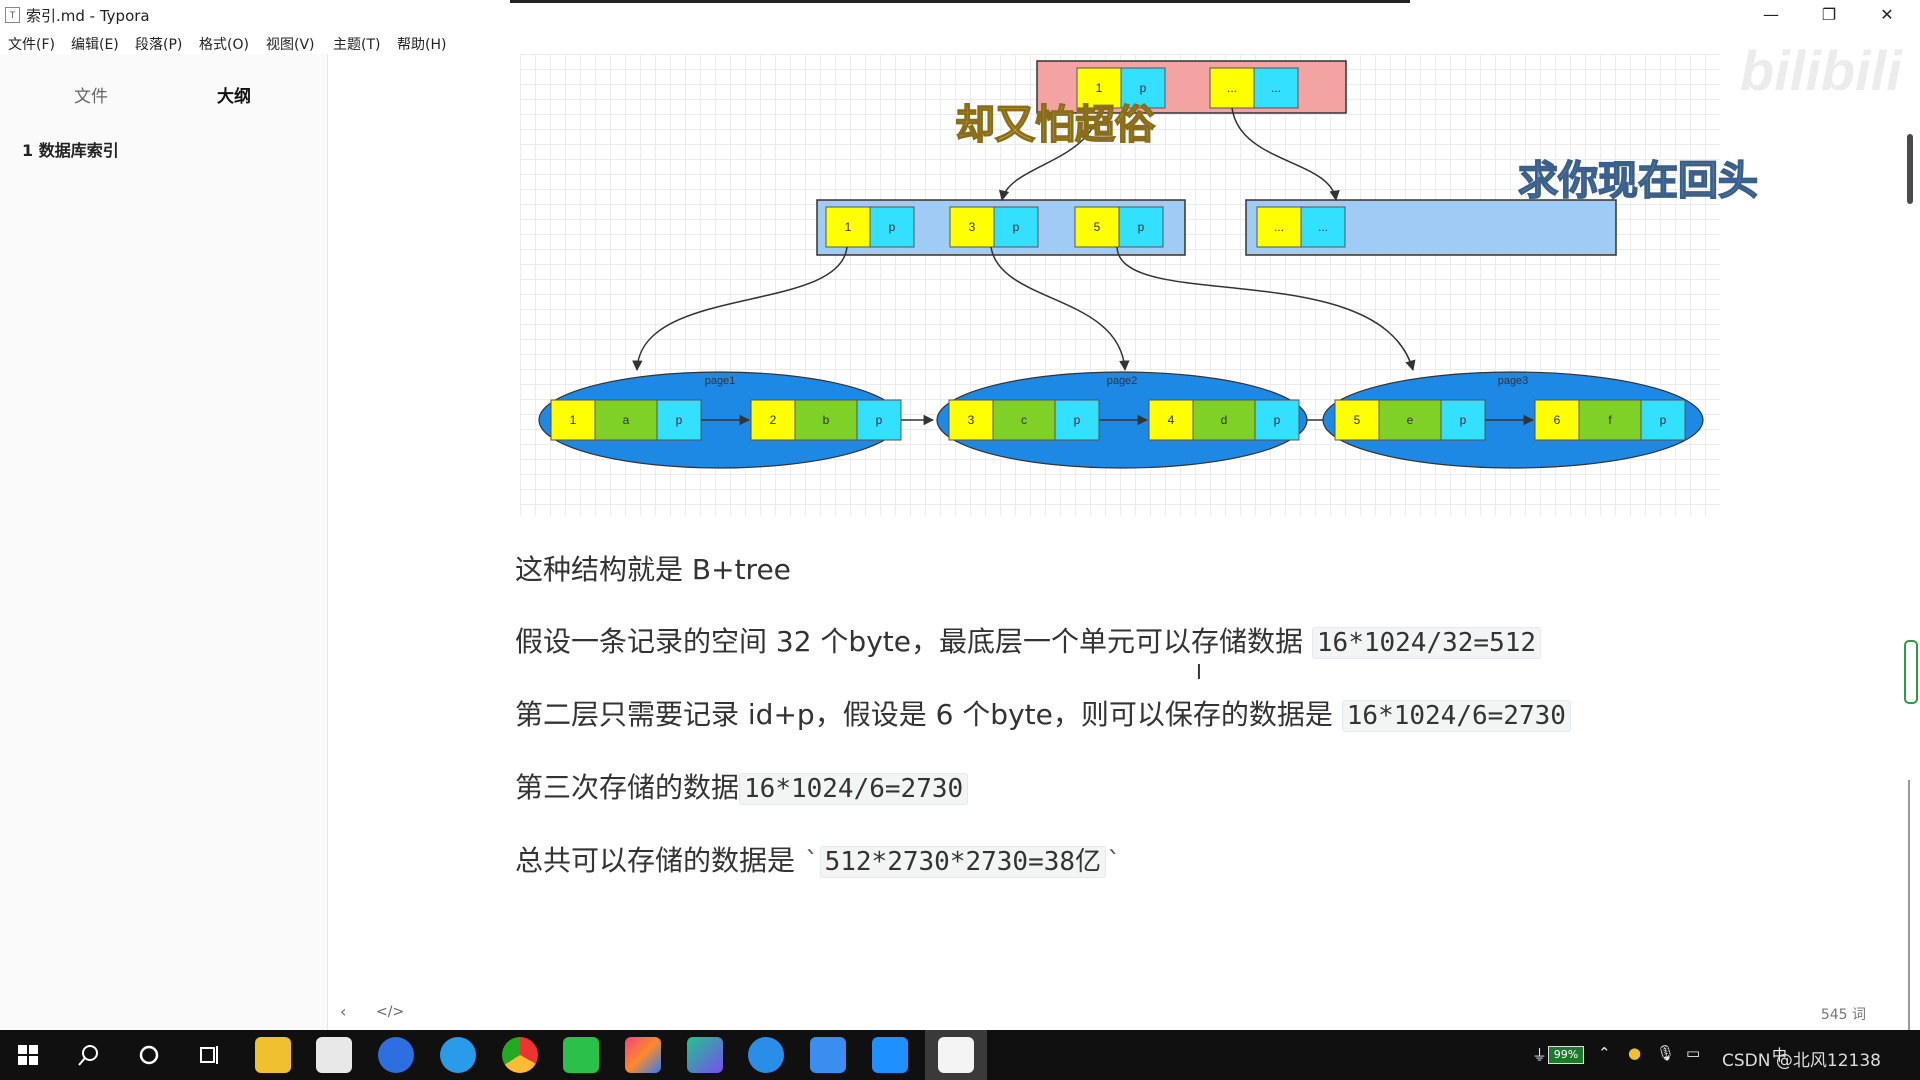 Image resolution: width=1920 pixels, height=1080 pixels. Describe the element at coordinates (1887, 14) in the screenshot. I see `close-button: ✕` at that location.